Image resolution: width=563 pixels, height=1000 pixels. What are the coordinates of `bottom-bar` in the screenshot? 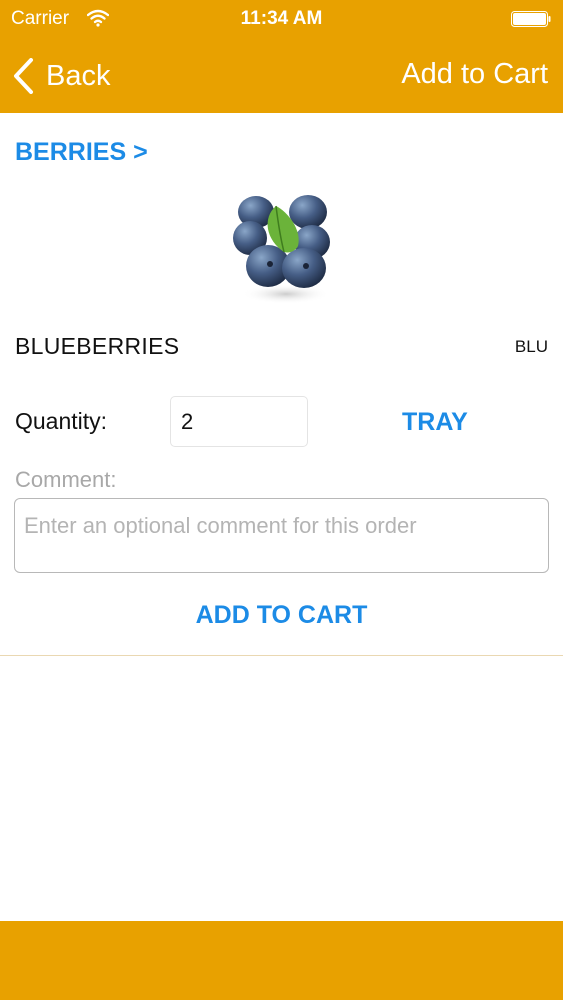 It's located at (281, 960).